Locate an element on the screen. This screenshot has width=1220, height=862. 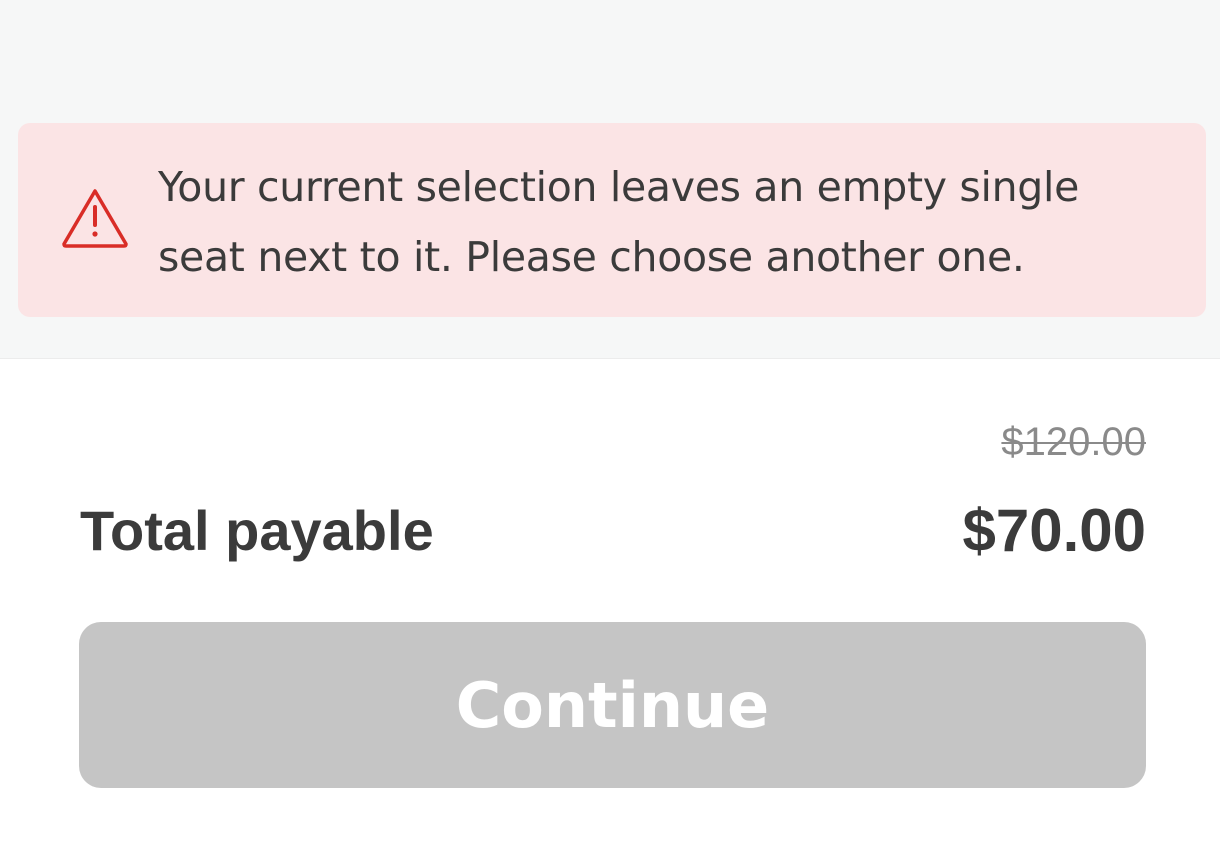
warning-triangle-icon is located at coordinates (95, 218).